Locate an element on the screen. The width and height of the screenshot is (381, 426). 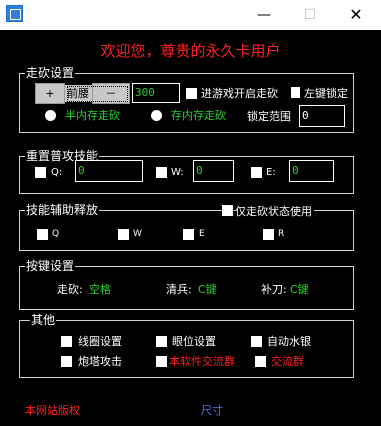
clear-key-value: C键 is located at coordinates (207, 289).